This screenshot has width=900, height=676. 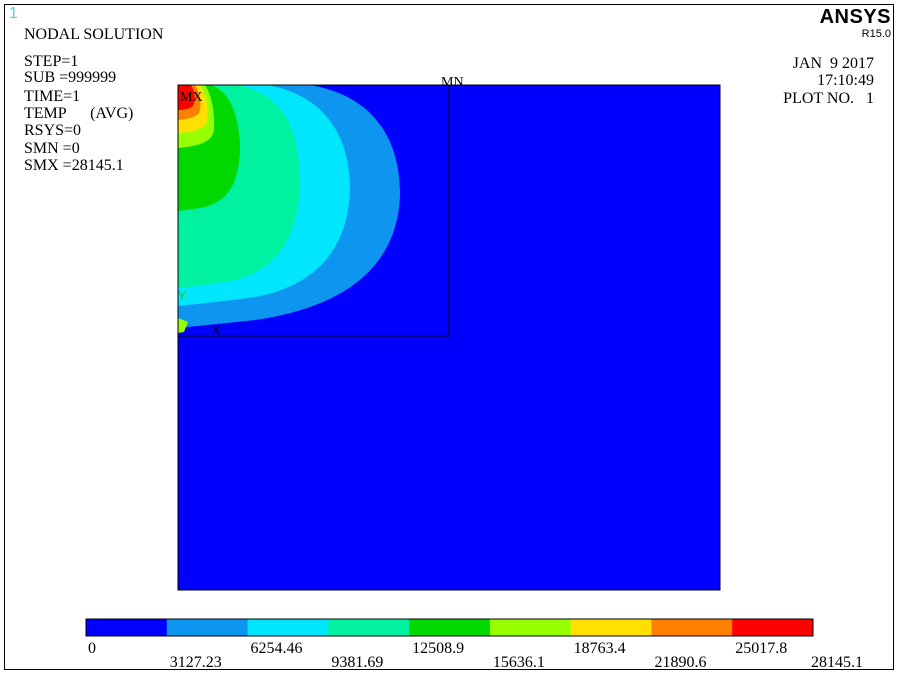 What do you see at coordinates (680, 662) in the screenshot?
I see `legend-label-7: 21890.6` at bounding box center [680, 662].